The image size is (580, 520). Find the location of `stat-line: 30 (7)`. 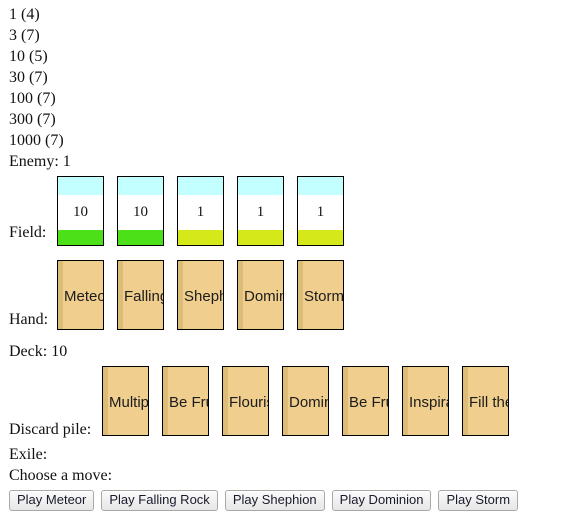

stat-line: 30 (7) is located at coordinates (28, 77).